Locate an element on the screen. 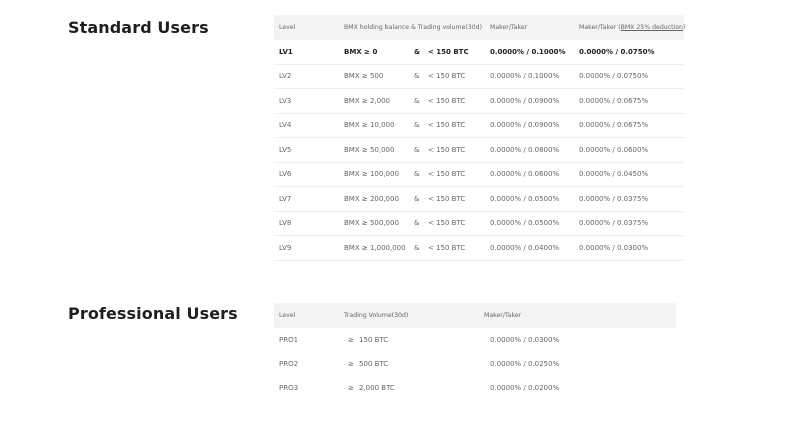 Image resolution: width=800 pixels, height=427 pixels. level-cell: LV2 is located at coordinates (285, 76).